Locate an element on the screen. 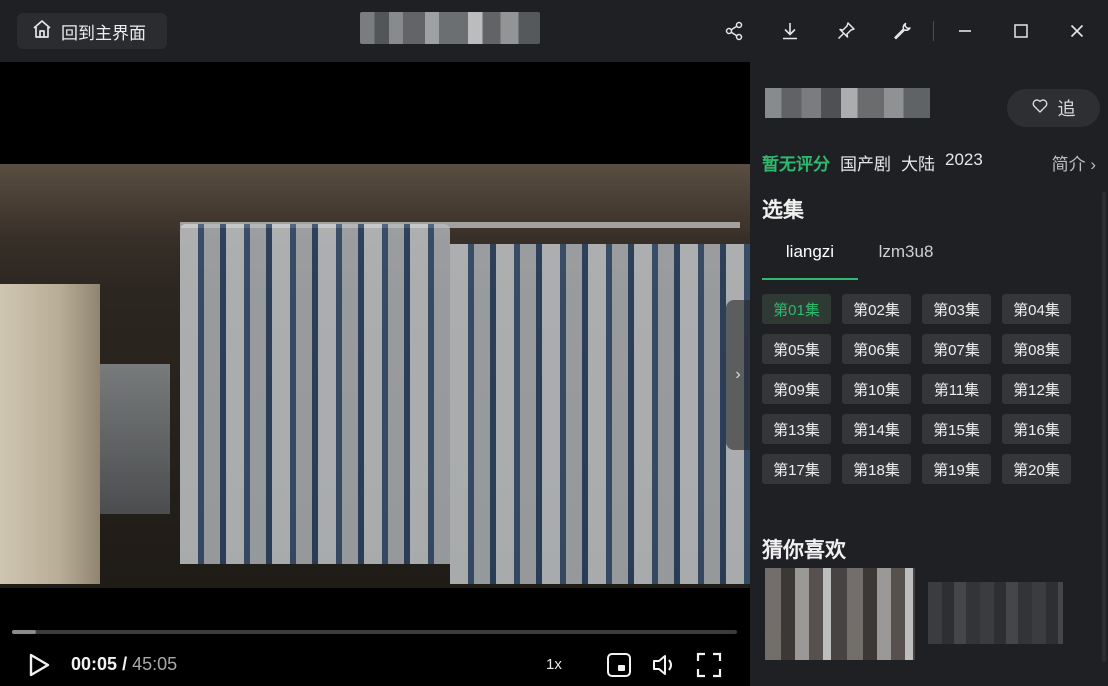 This screenshot has width=1108, height=686. back-to-home-button: 回到主界面 is located at coordinates (92, 31).